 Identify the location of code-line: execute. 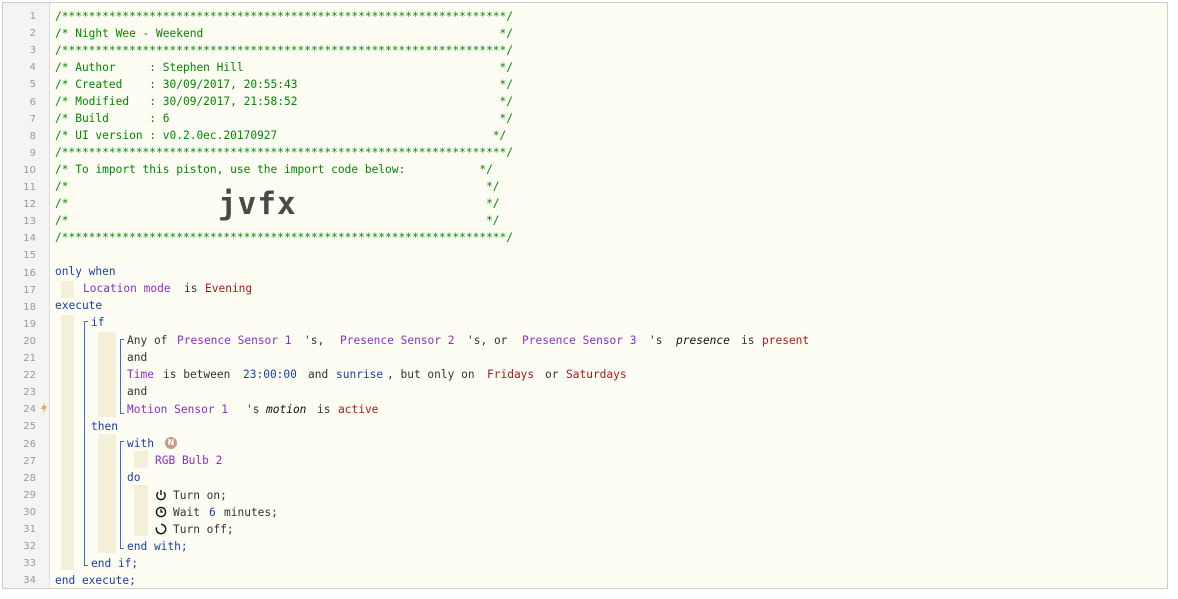
(585, 305).